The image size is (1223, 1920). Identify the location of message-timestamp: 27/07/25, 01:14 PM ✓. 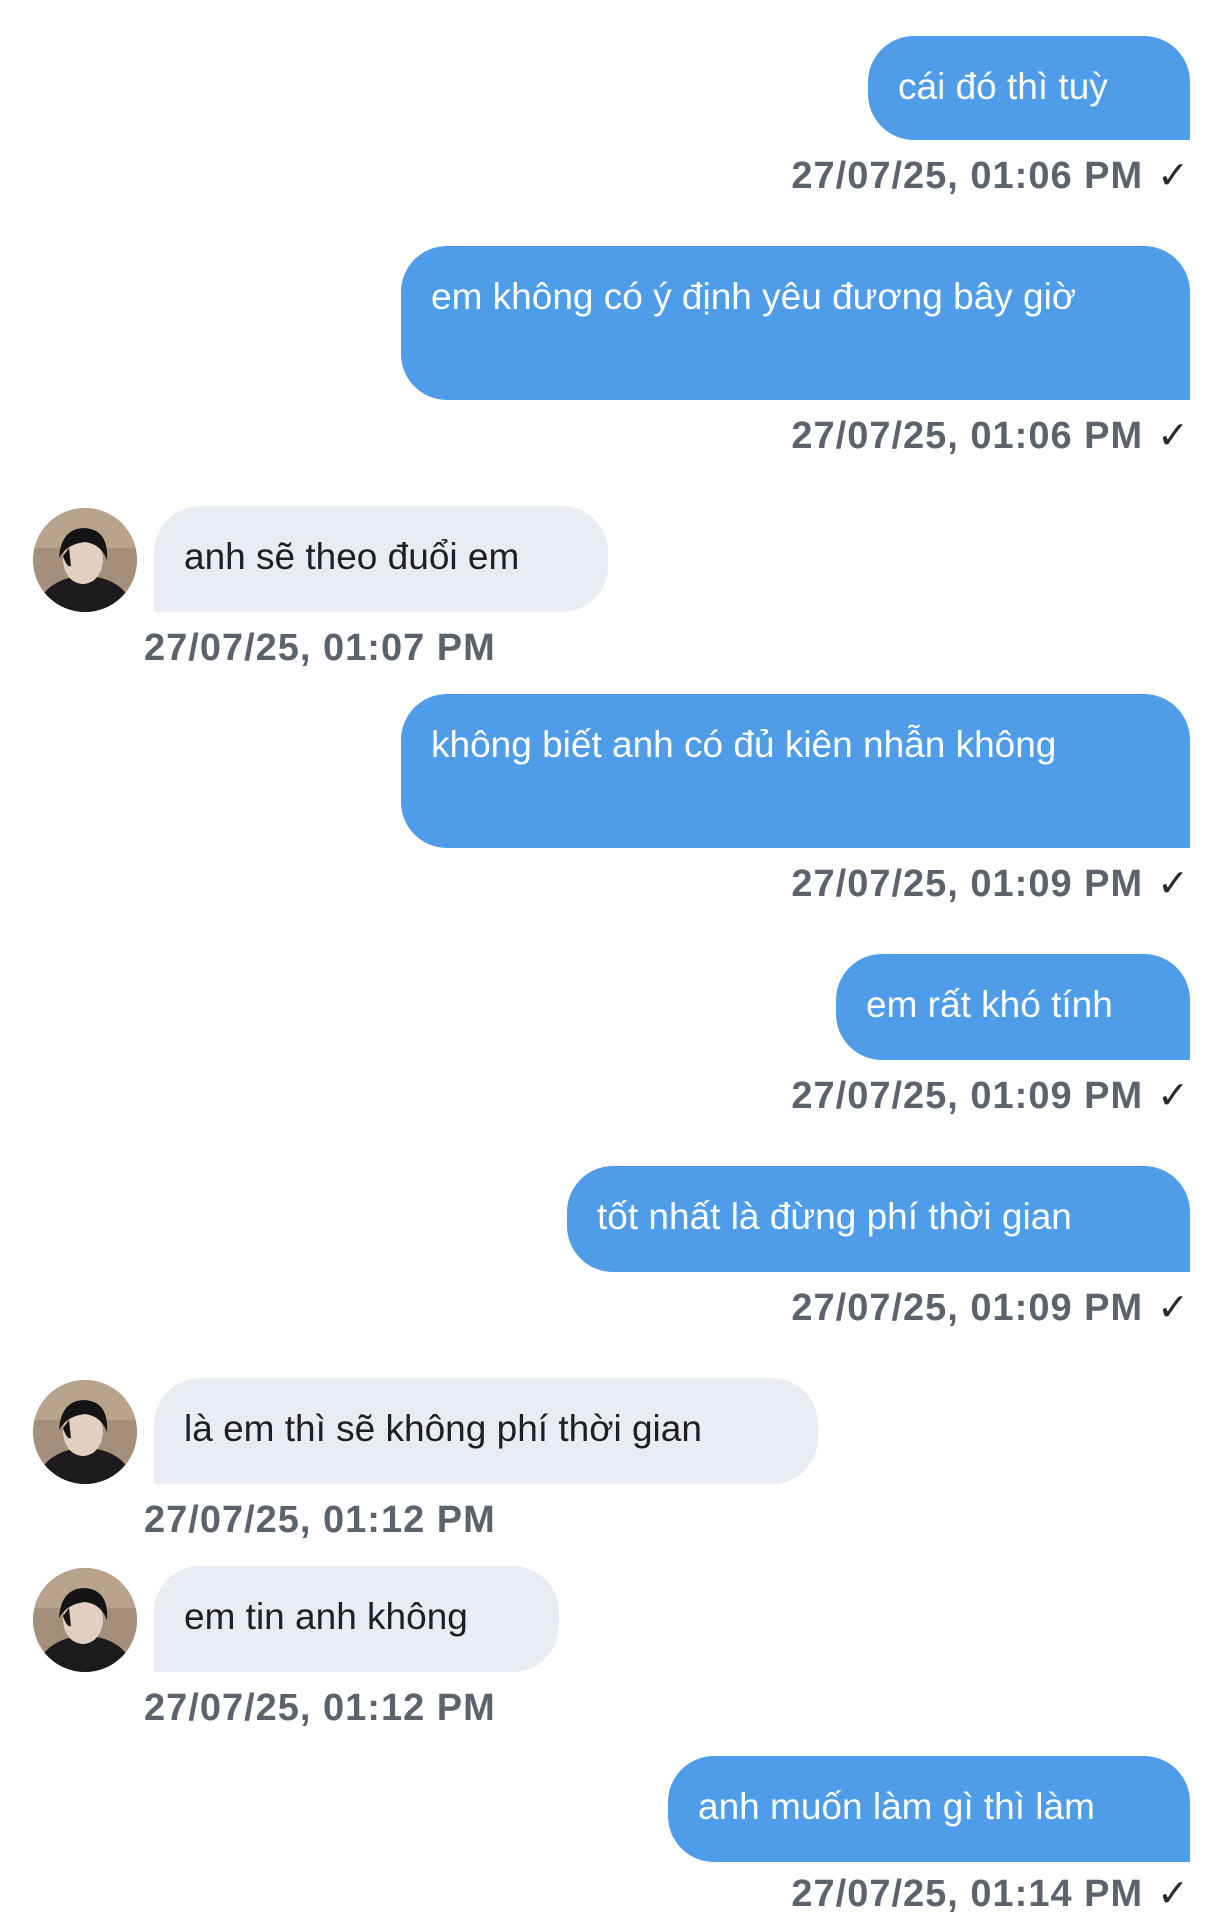
(990, 1894).